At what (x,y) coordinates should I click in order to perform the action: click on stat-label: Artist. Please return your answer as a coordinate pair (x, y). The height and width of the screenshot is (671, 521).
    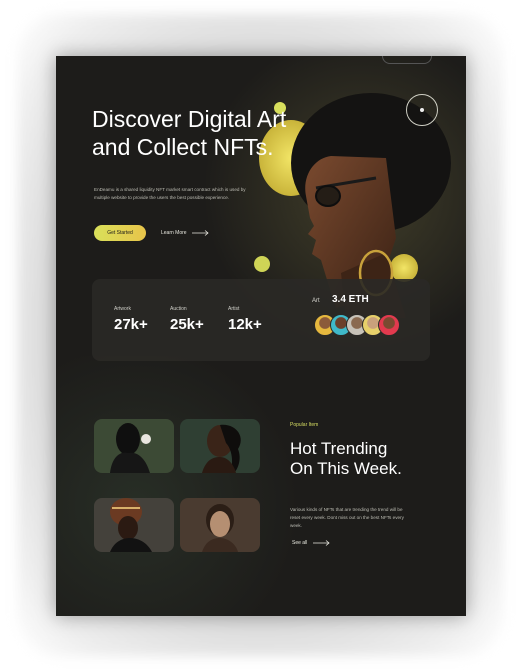
    Looking at the image, I should click on (234, 309).